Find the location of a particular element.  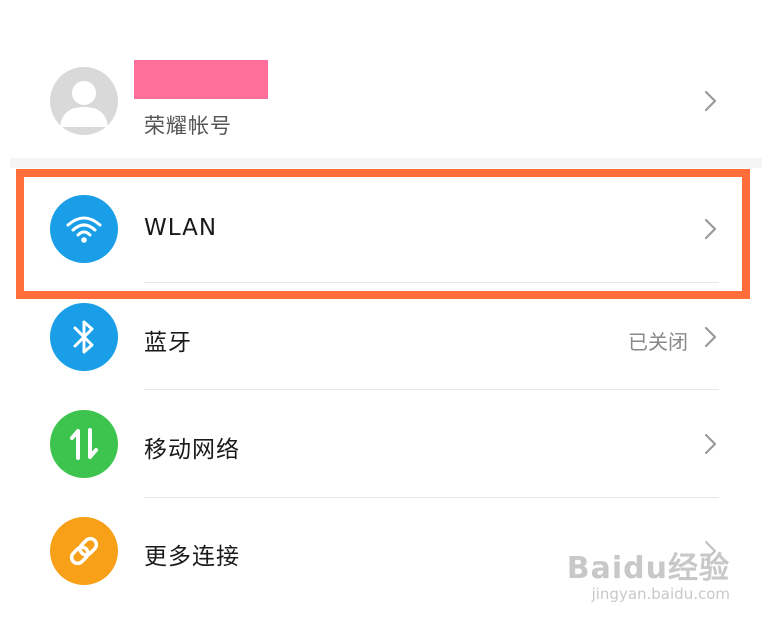

account-name-redacted is located at coordinates (201, 79).